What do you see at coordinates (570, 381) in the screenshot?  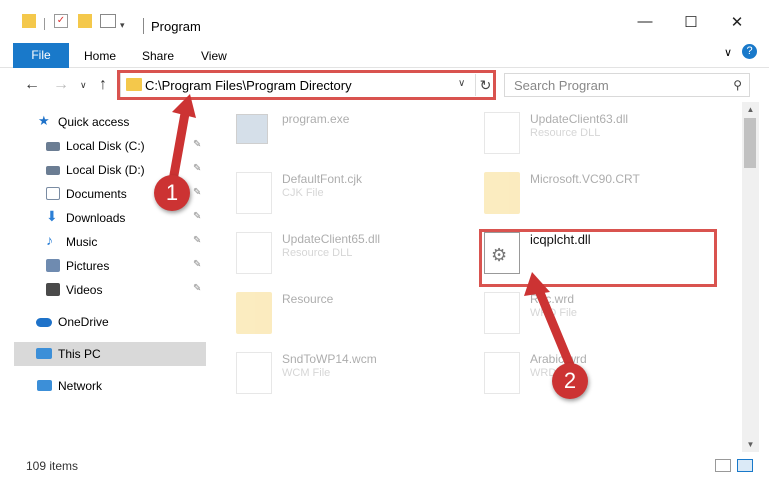 I see `callout-2: 2` at bounding box center [570, 381].